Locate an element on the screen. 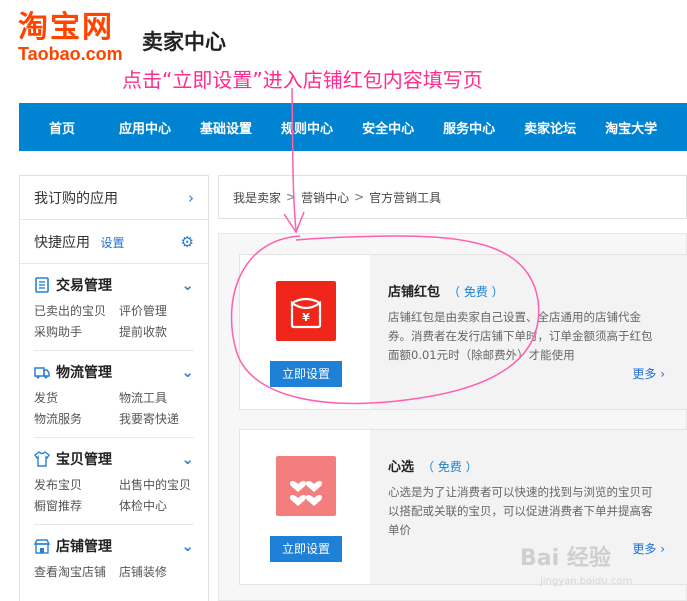 This screenshot has height=601, width=687. quick-apps-setting-link: 设置 is located at coordinates (112, 243).